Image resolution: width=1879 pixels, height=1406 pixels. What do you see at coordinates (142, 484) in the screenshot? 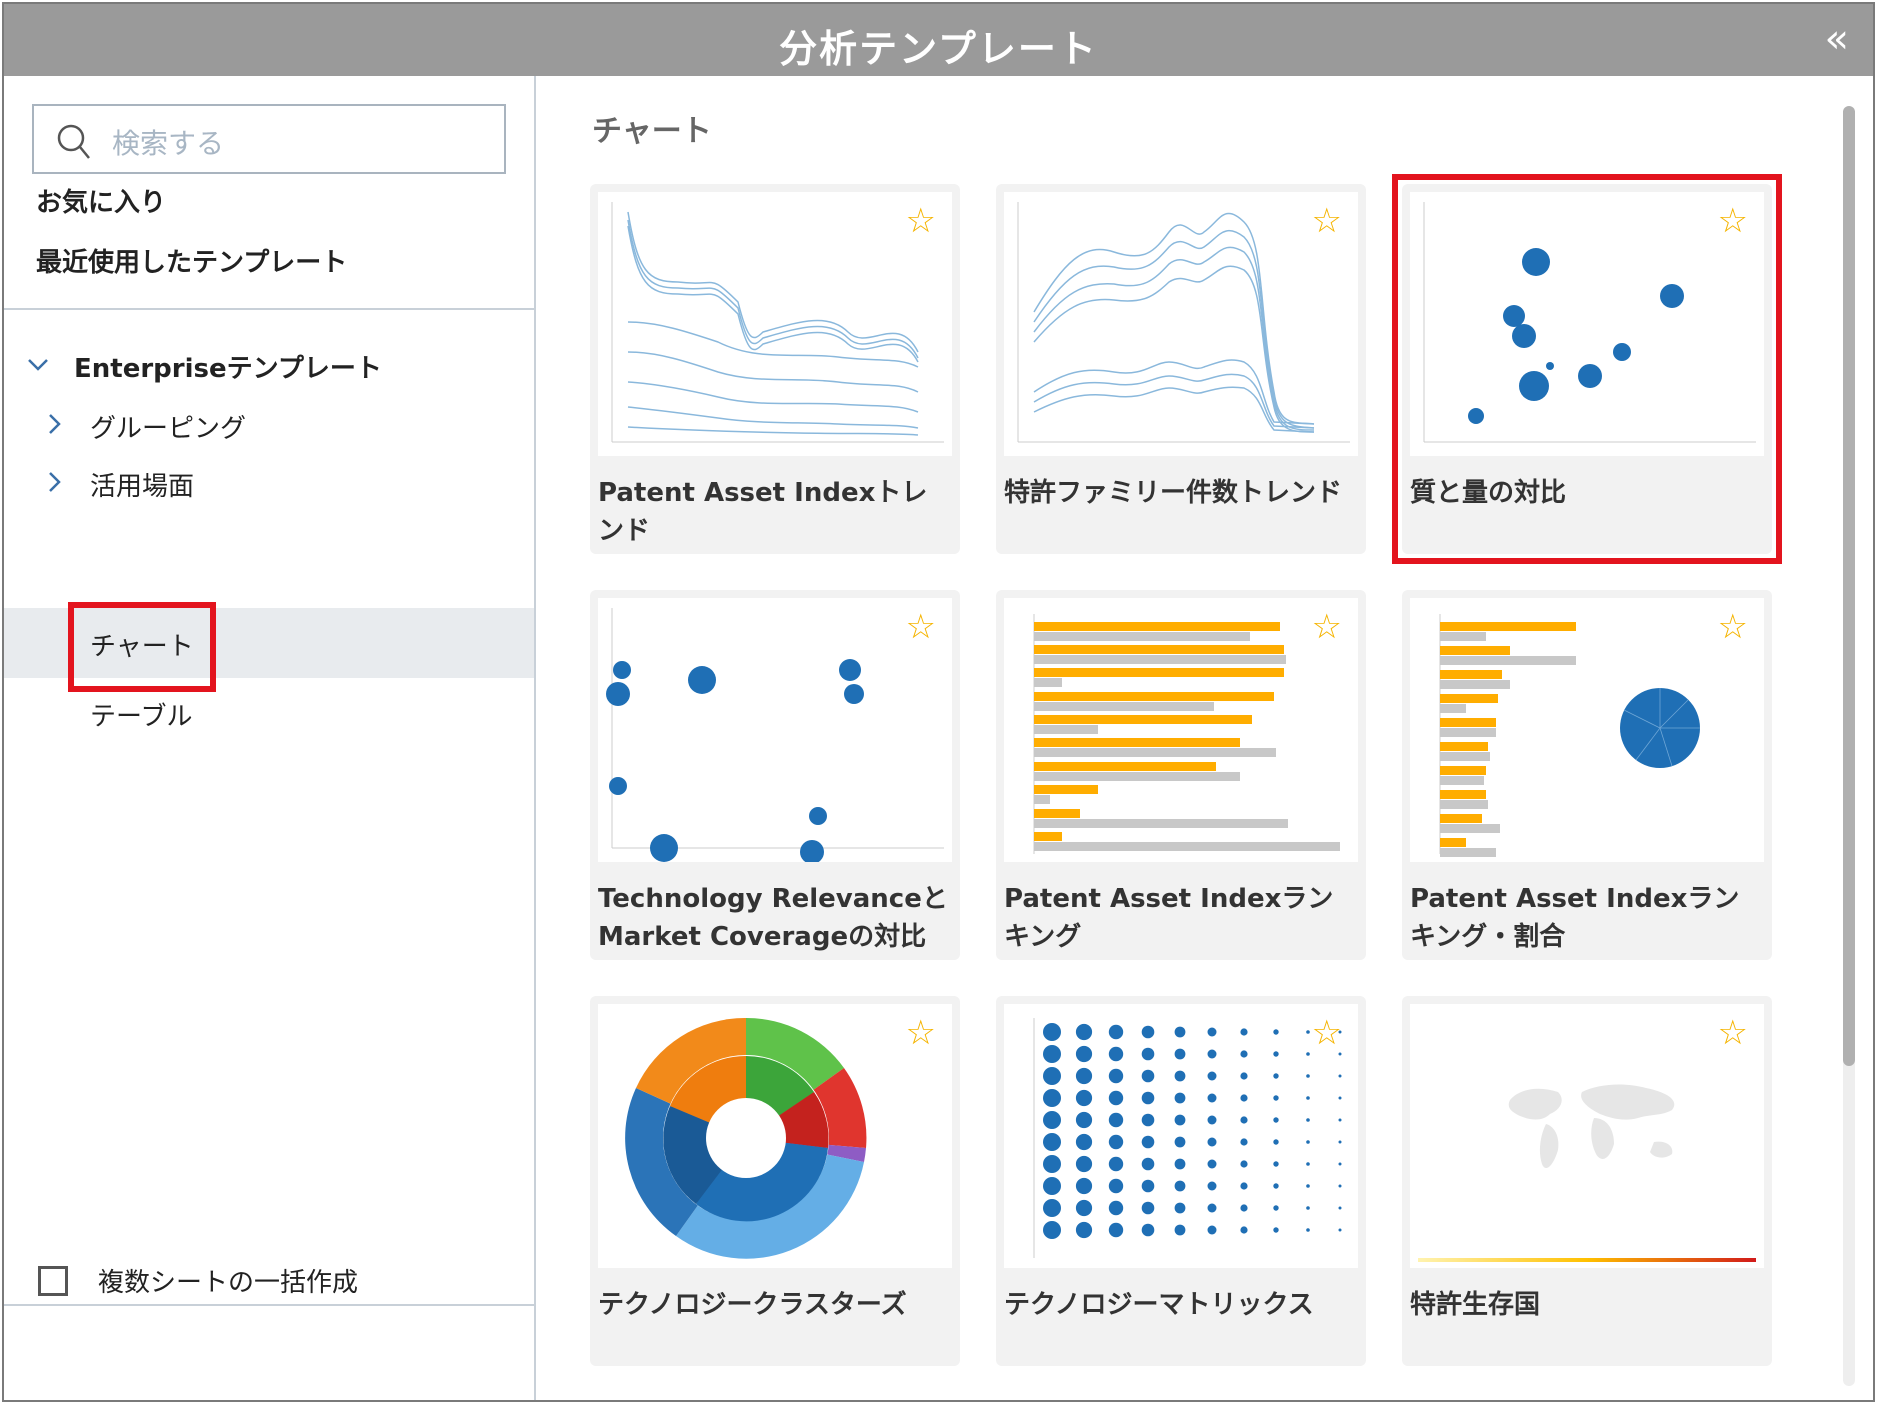
I see `tree-item-use-cases: 活用場面` at bounding box center [142, 484].